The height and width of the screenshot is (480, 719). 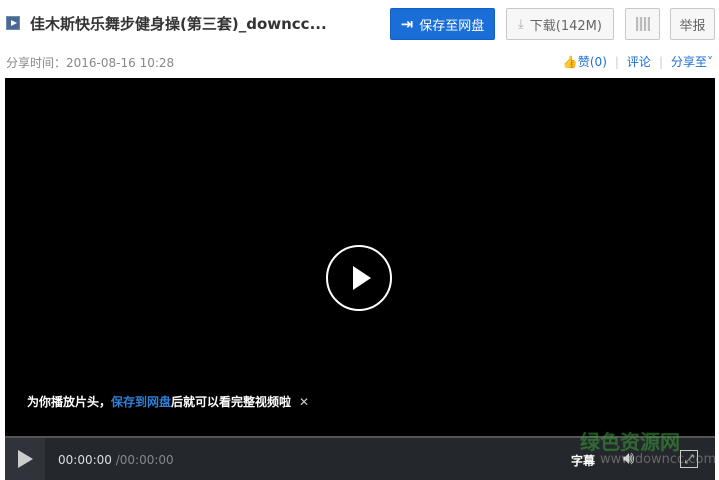 I want to click on time-display: 00:00:00 /00:00:00, so click(x=116, y=460).